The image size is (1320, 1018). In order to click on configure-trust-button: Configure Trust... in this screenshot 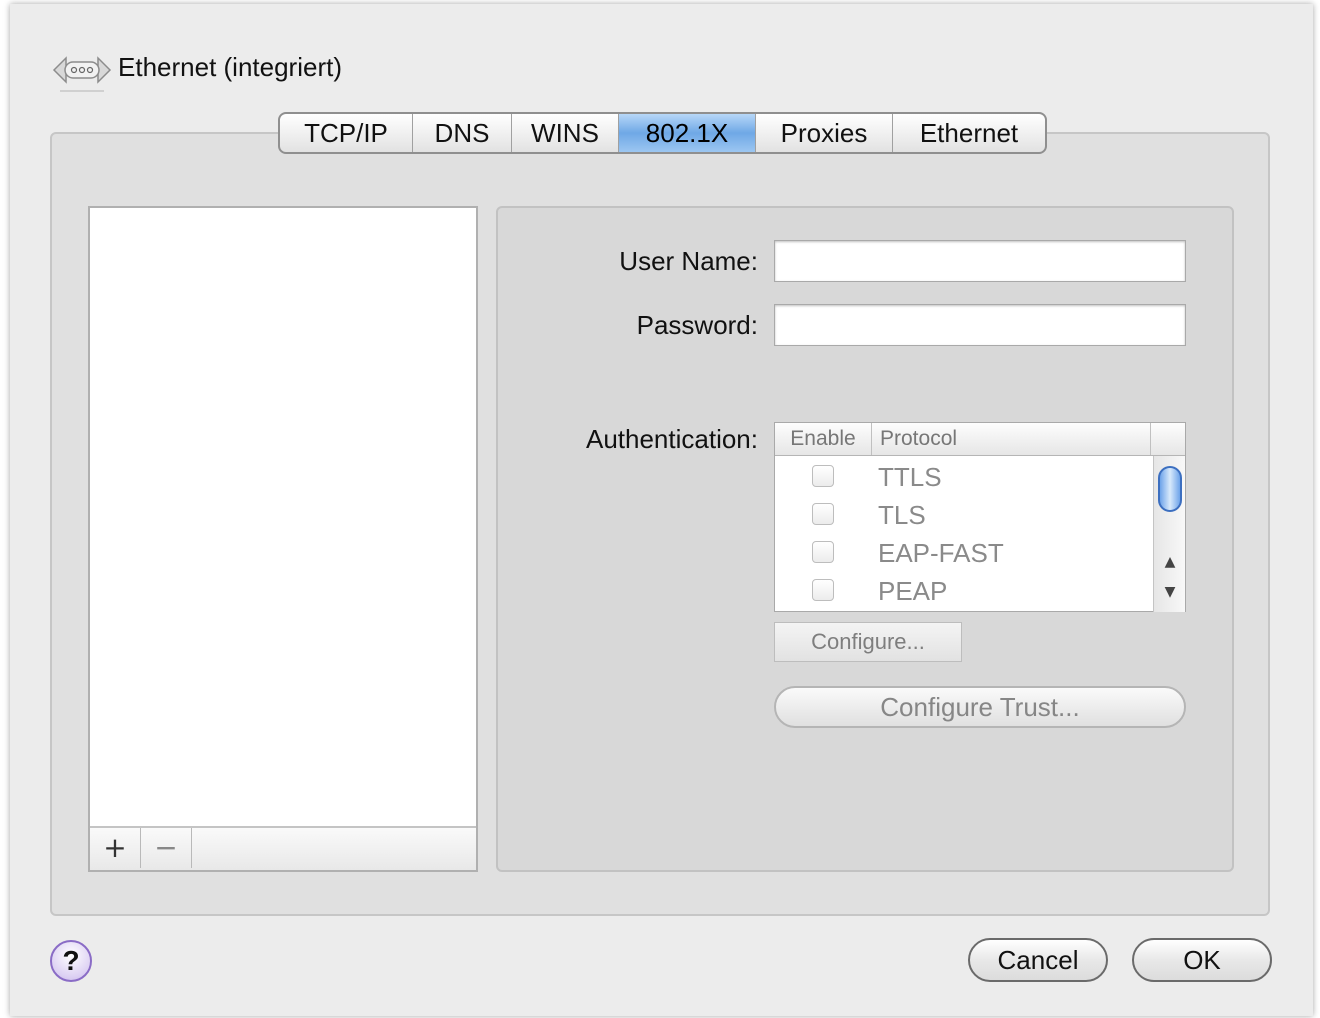, I will do `click(980, 707)`.